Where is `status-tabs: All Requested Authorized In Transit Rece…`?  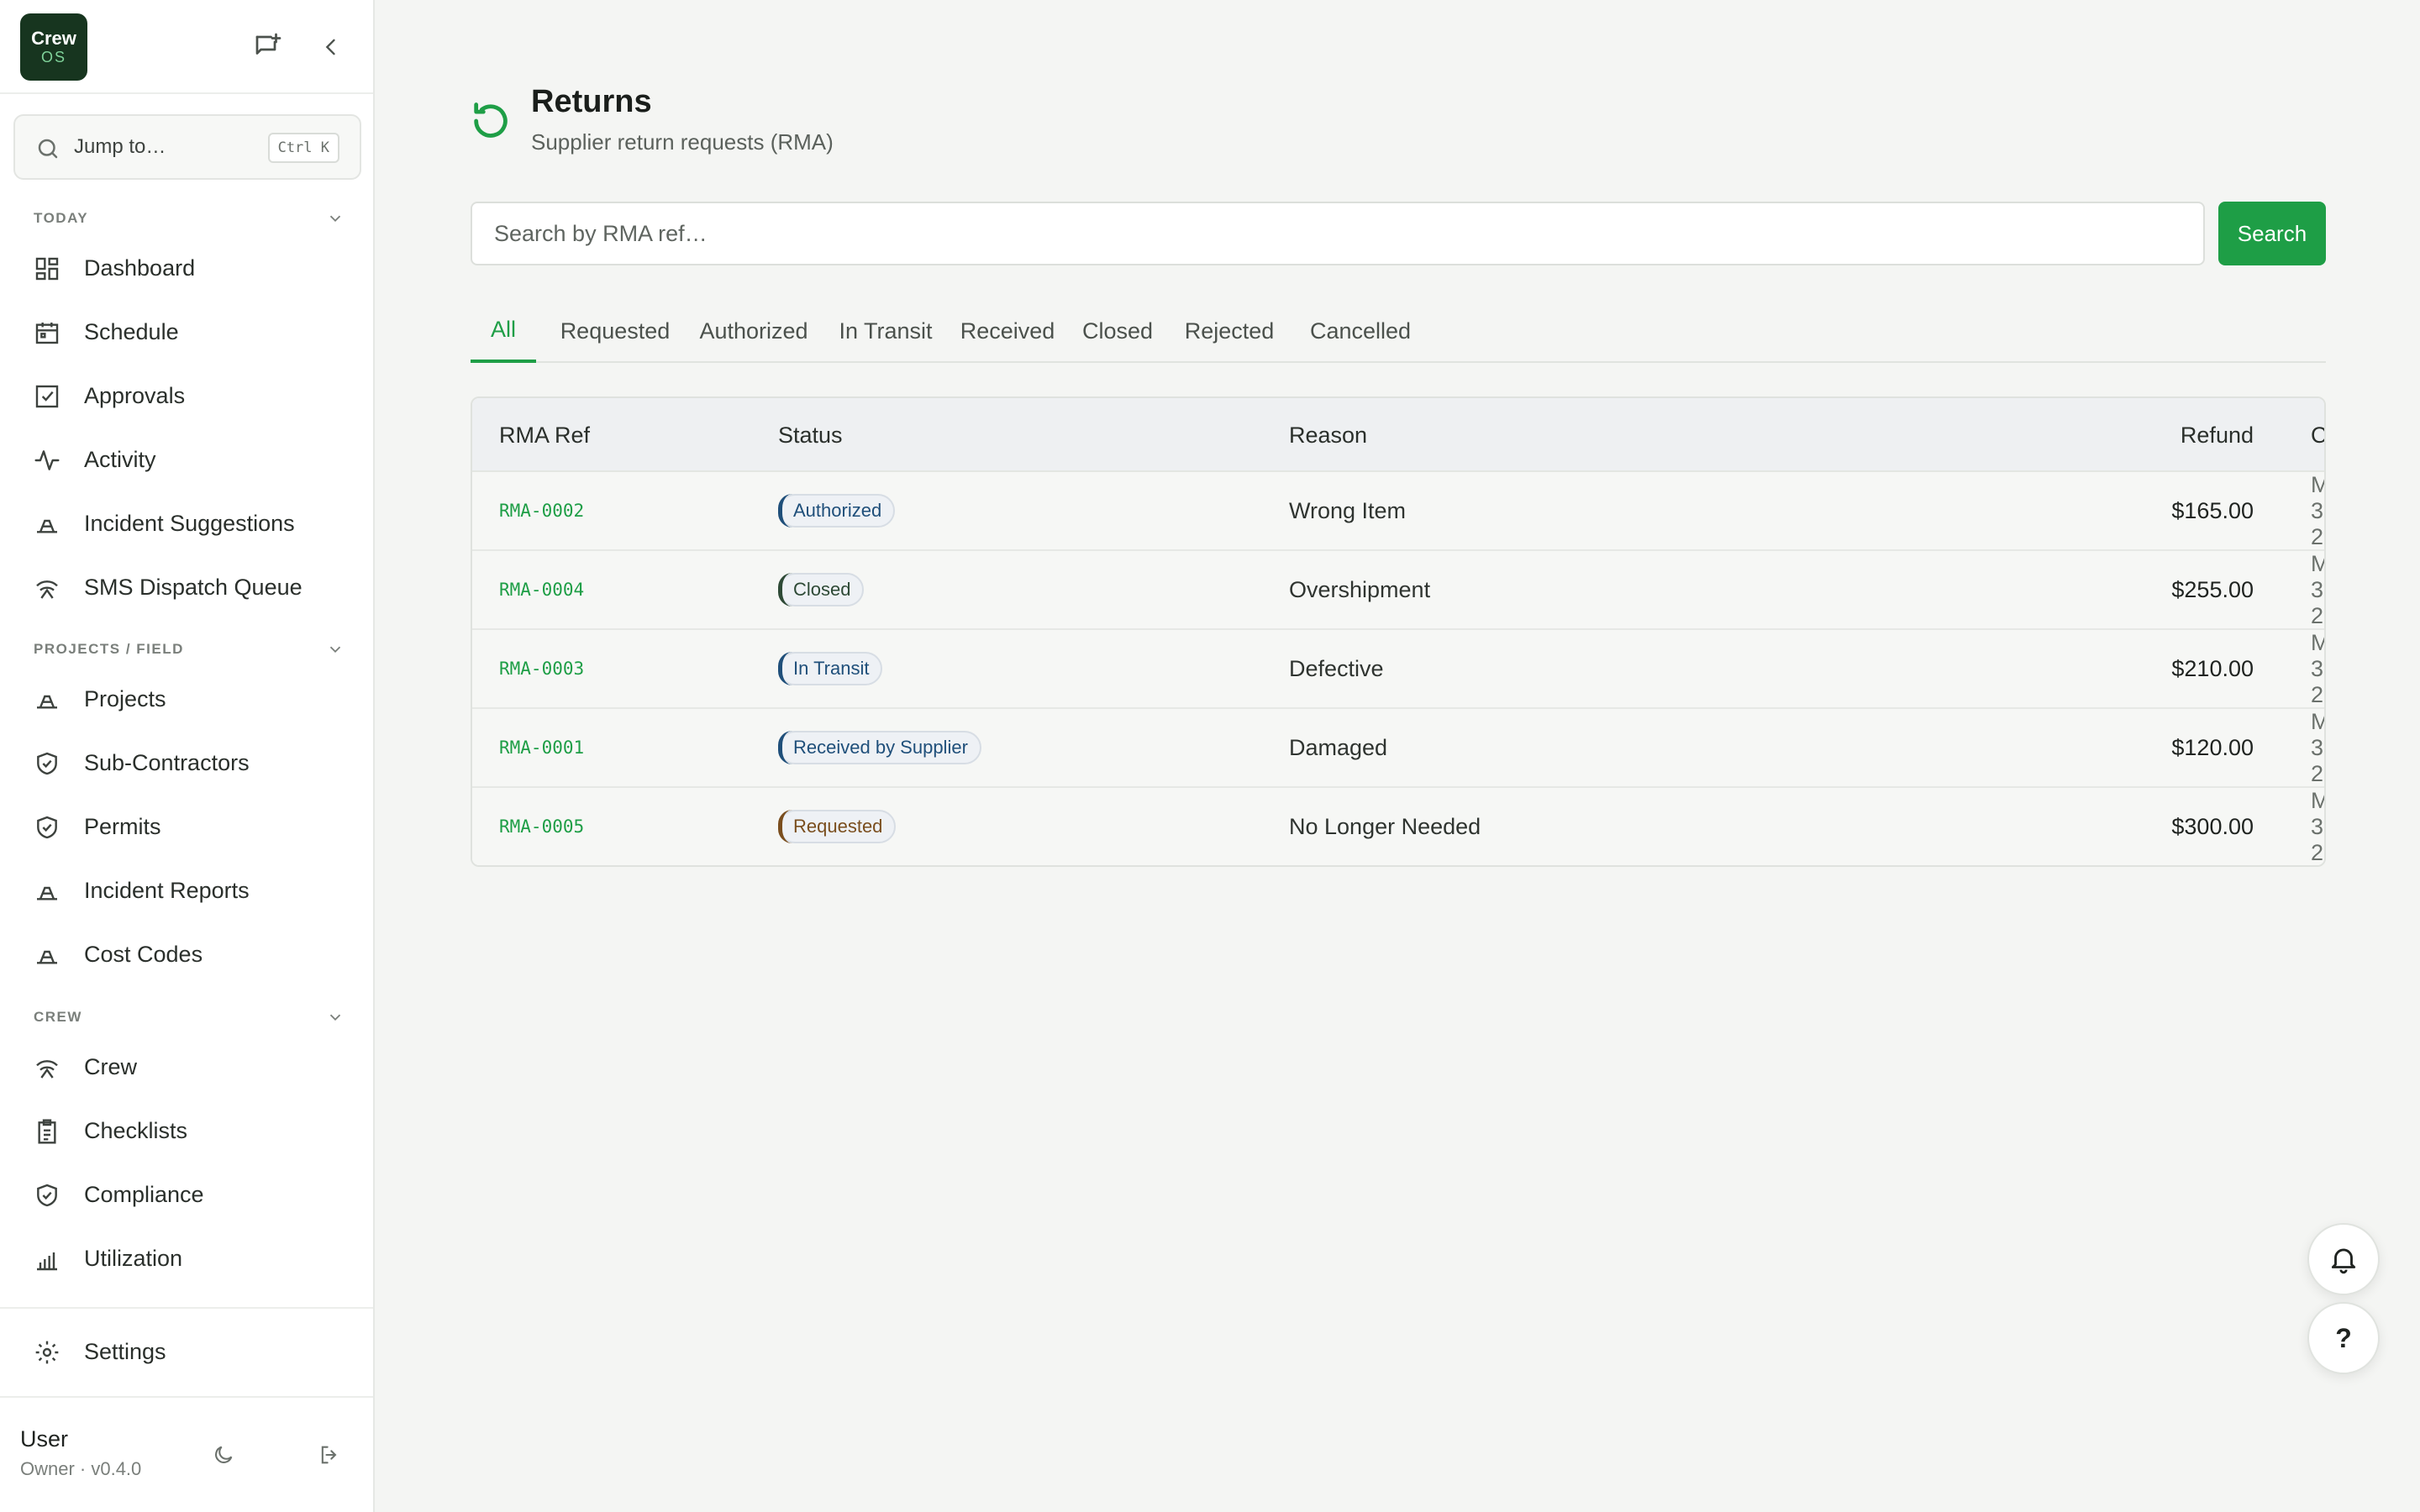
status-tabs: All Requested Authorized In Transit Rece… is located at coordinates (1398, 331).